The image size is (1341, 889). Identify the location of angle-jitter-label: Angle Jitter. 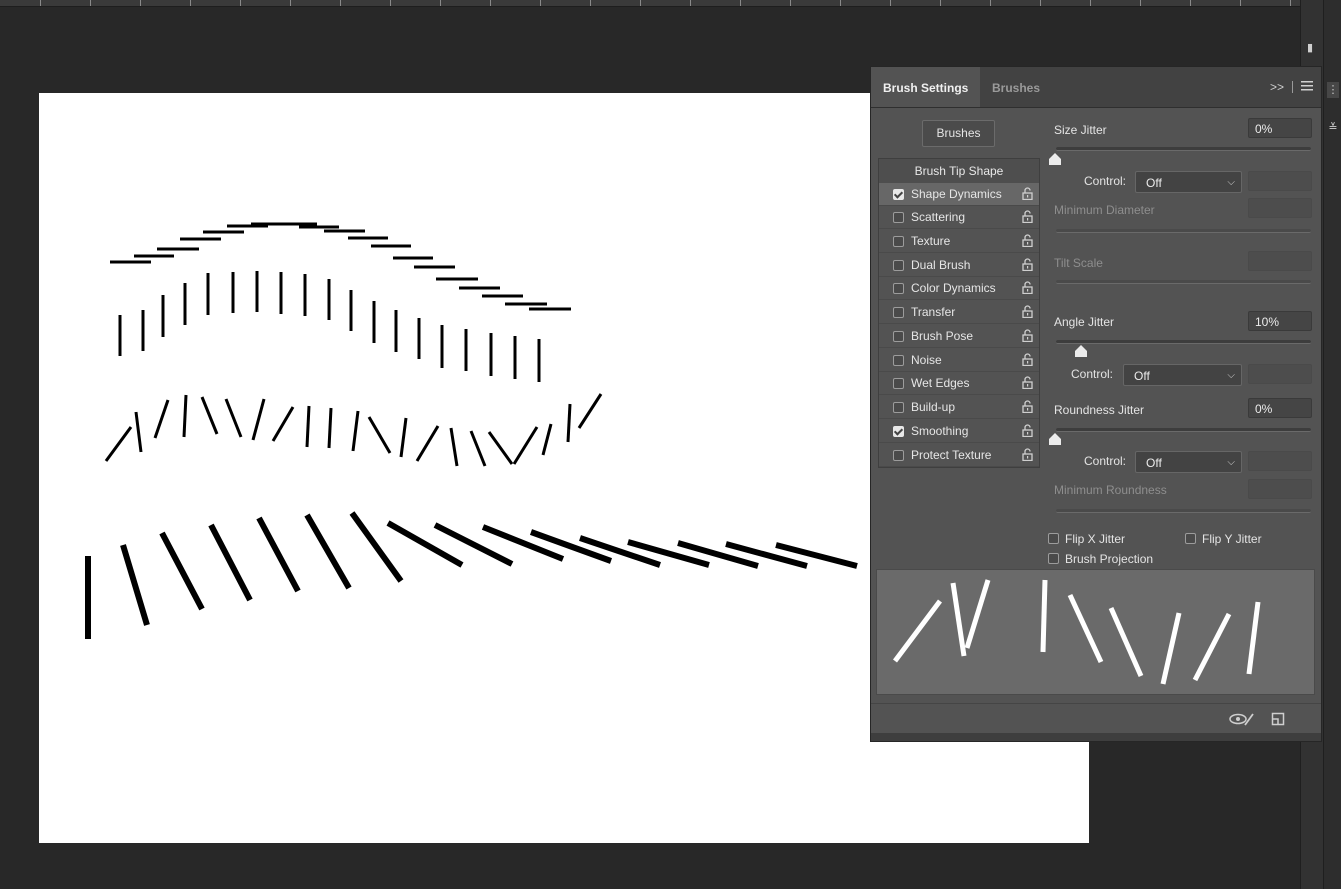
(1084, 322).